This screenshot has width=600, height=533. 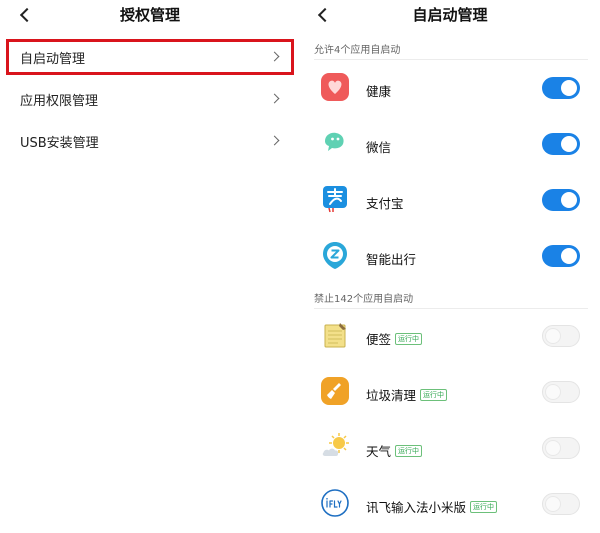 What do you see at coordinates (561, 256) in the screenshot?
I see `autostart-toggle-smart-travel` at bounding box center [561, 256].